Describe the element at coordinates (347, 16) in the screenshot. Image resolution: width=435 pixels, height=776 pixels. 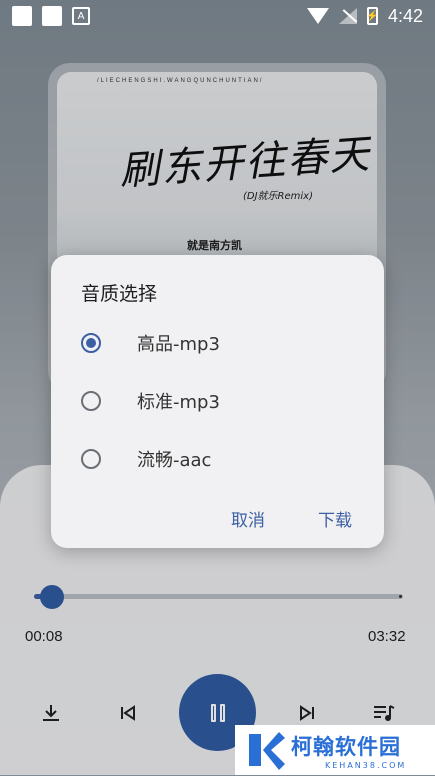
I see `no-signal-icon` at that location.